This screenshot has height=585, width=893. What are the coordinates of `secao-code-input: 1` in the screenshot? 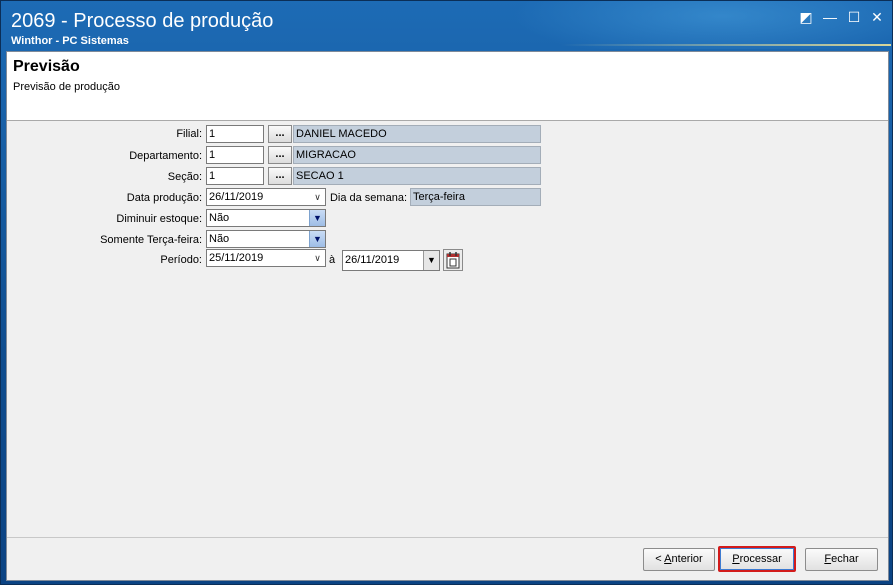 It's located at (235, 176).